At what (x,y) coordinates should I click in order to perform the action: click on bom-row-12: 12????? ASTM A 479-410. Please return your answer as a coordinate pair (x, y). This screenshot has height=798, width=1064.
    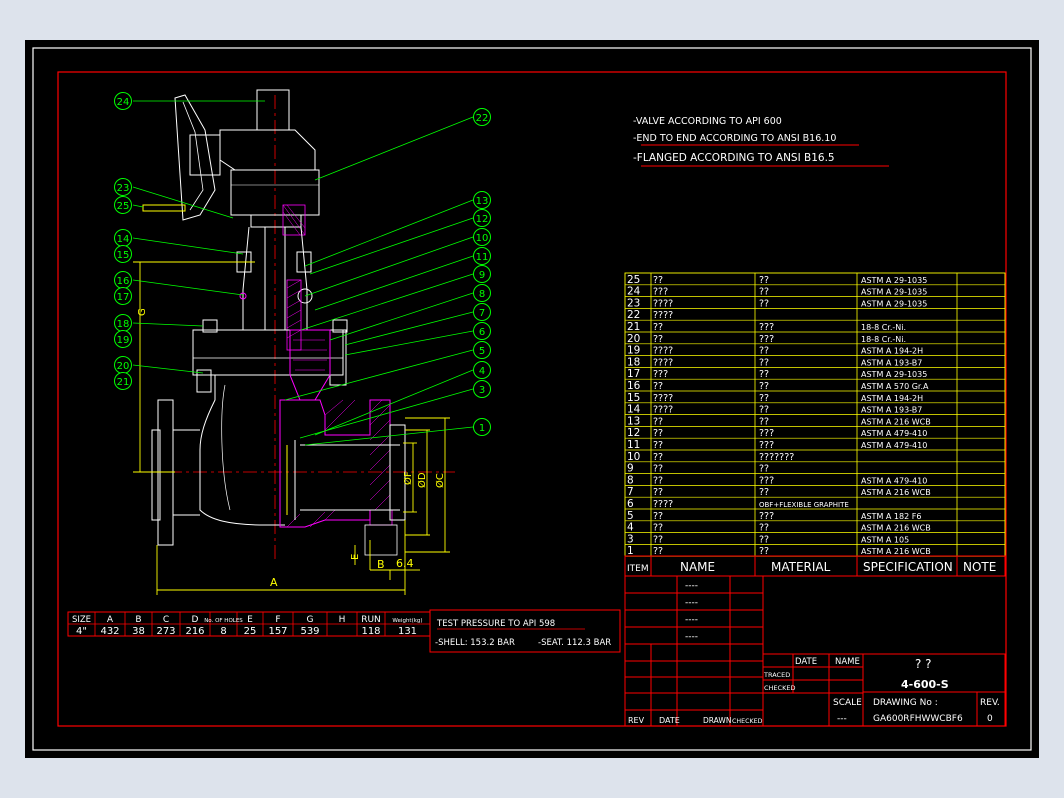
    Looking at the image, I should click on (815, 432).